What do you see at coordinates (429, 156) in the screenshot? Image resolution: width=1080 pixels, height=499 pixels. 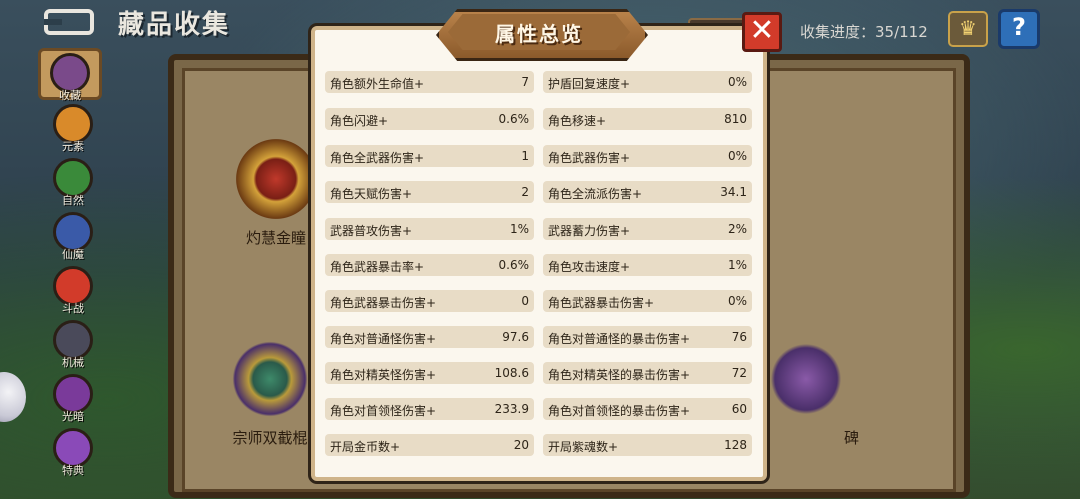 I see `stat-row: 角色全武器伤害+ 1` at bounding box center [429, 156].